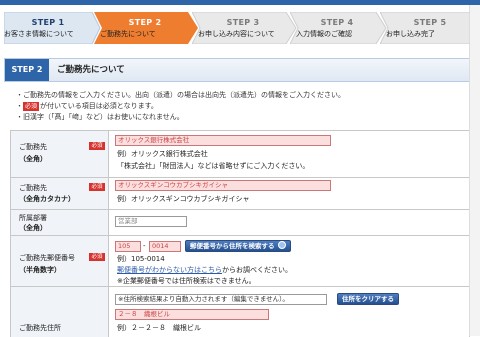 This screenshot has width=480, height=337. Describe the element at coordinates (40, 270) in the screenshot. I see `postal-sublabel: （半角数字）` at that location.